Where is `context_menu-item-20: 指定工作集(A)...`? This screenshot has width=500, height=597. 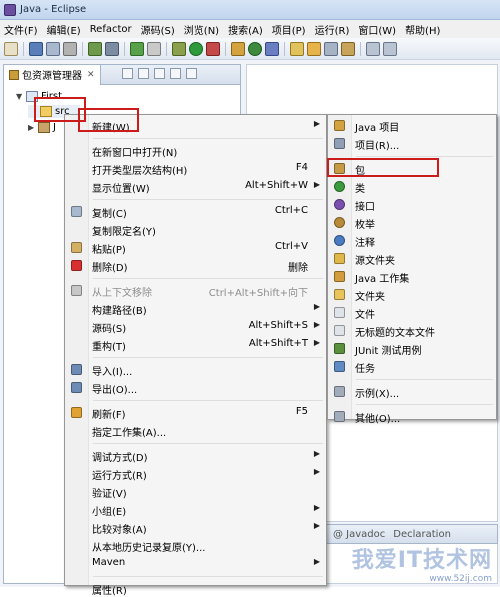 context_menu-item-20: 指定工作集(A)... is located at coordinates (195, 430).